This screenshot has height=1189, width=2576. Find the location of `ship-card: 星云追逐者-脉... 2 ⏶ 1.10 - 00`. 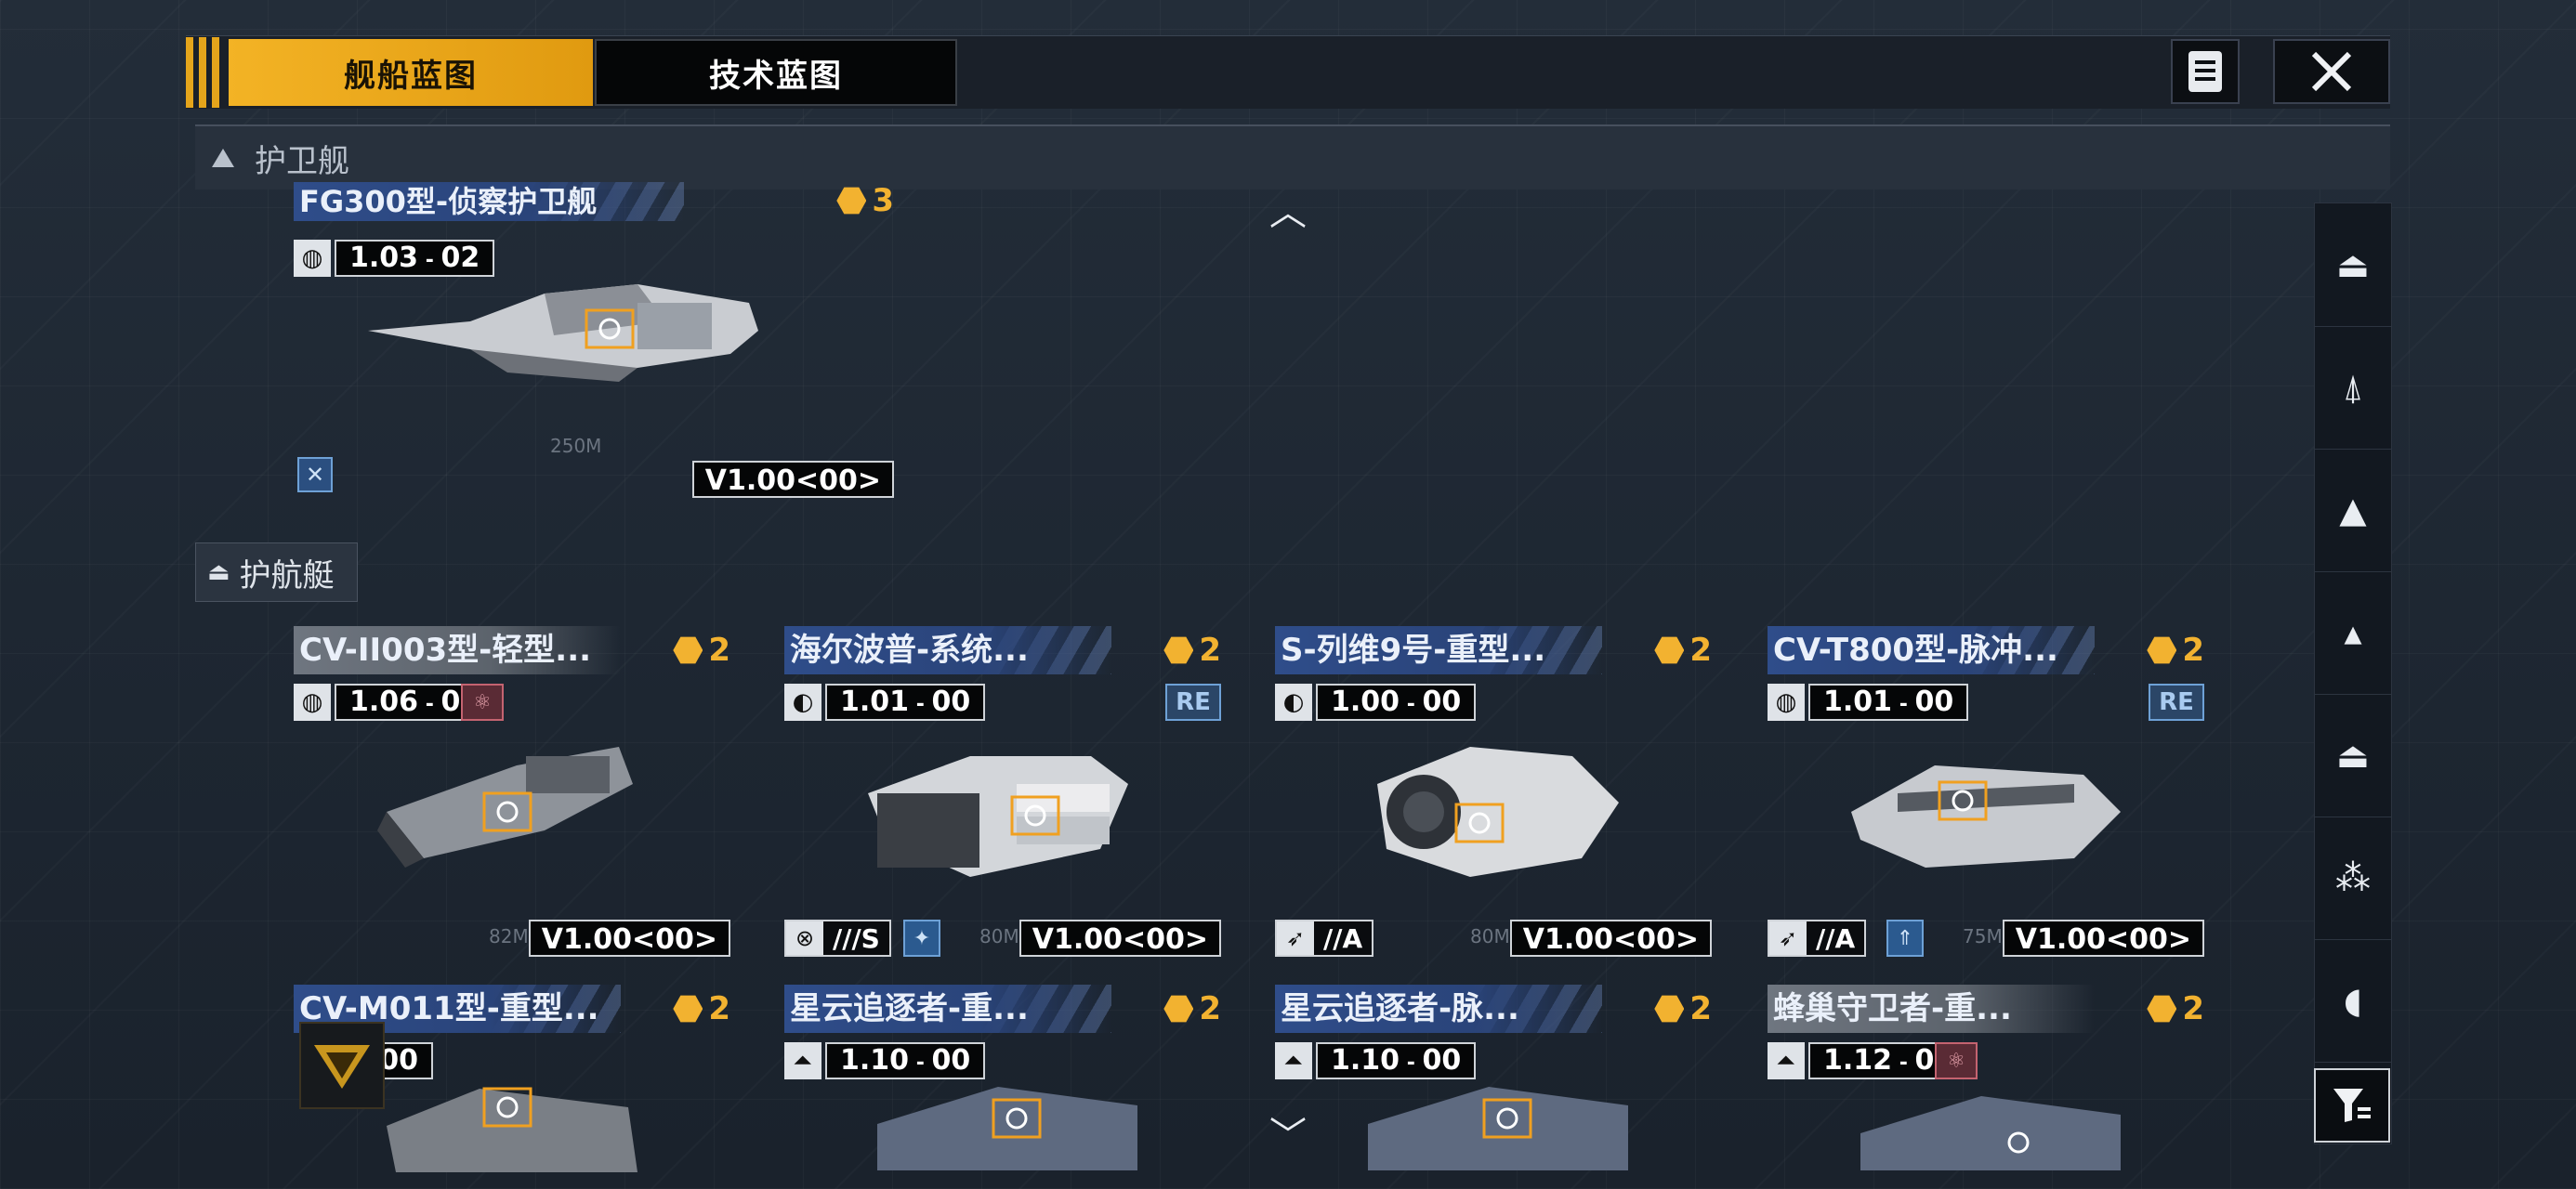

ship-card: 星云追逐者-脉... 2 ⏶ 1.10 - 00 is located at coordinates (1493, 1077).